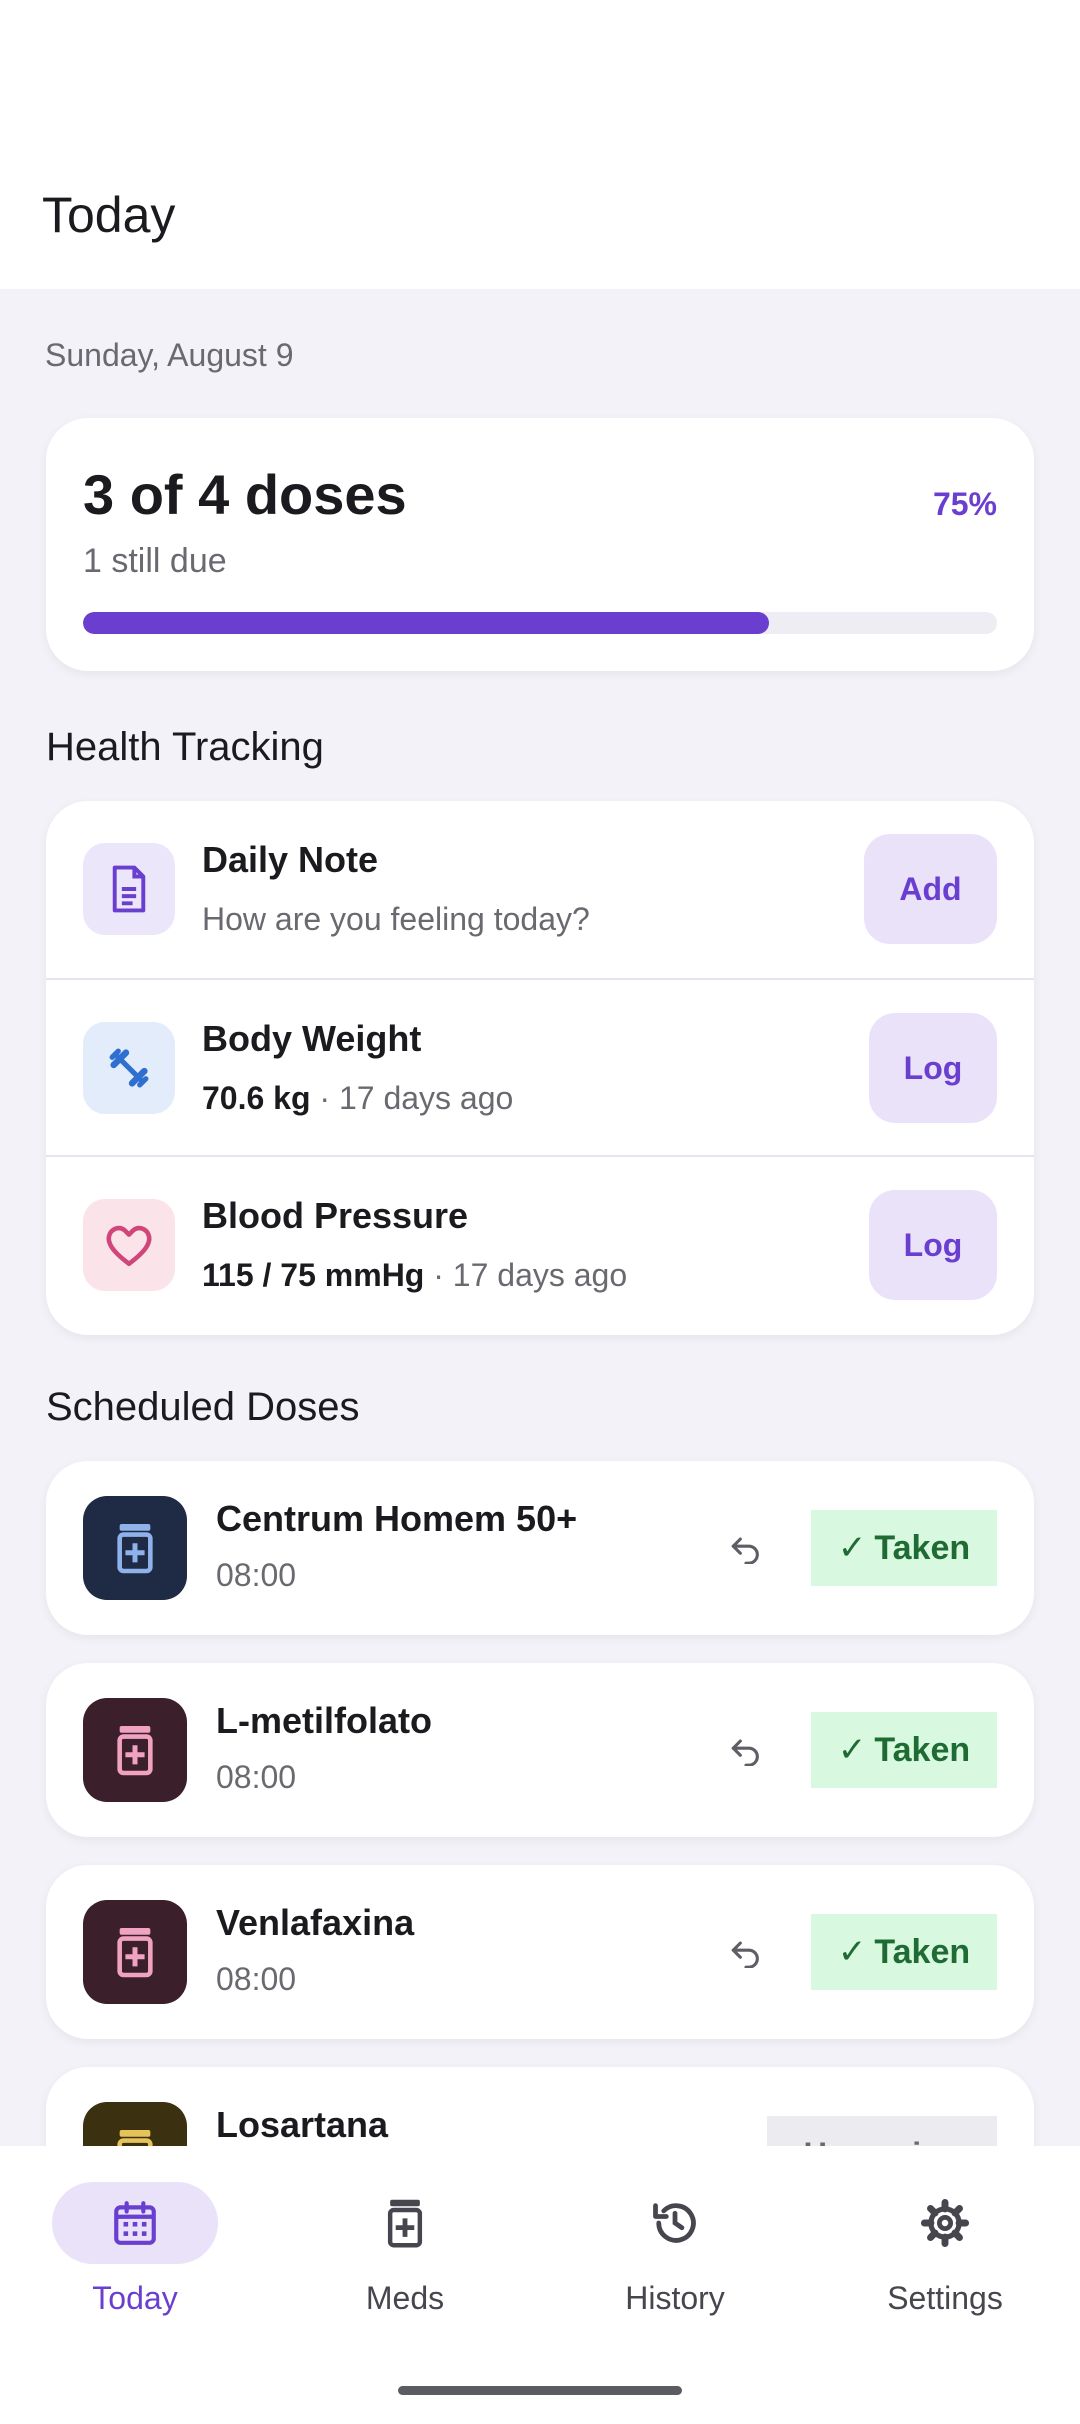  What do you see at coordinates (426, 623) in the screenshot?
I see `progress-bar-fill` at bounding box center [426, 623].